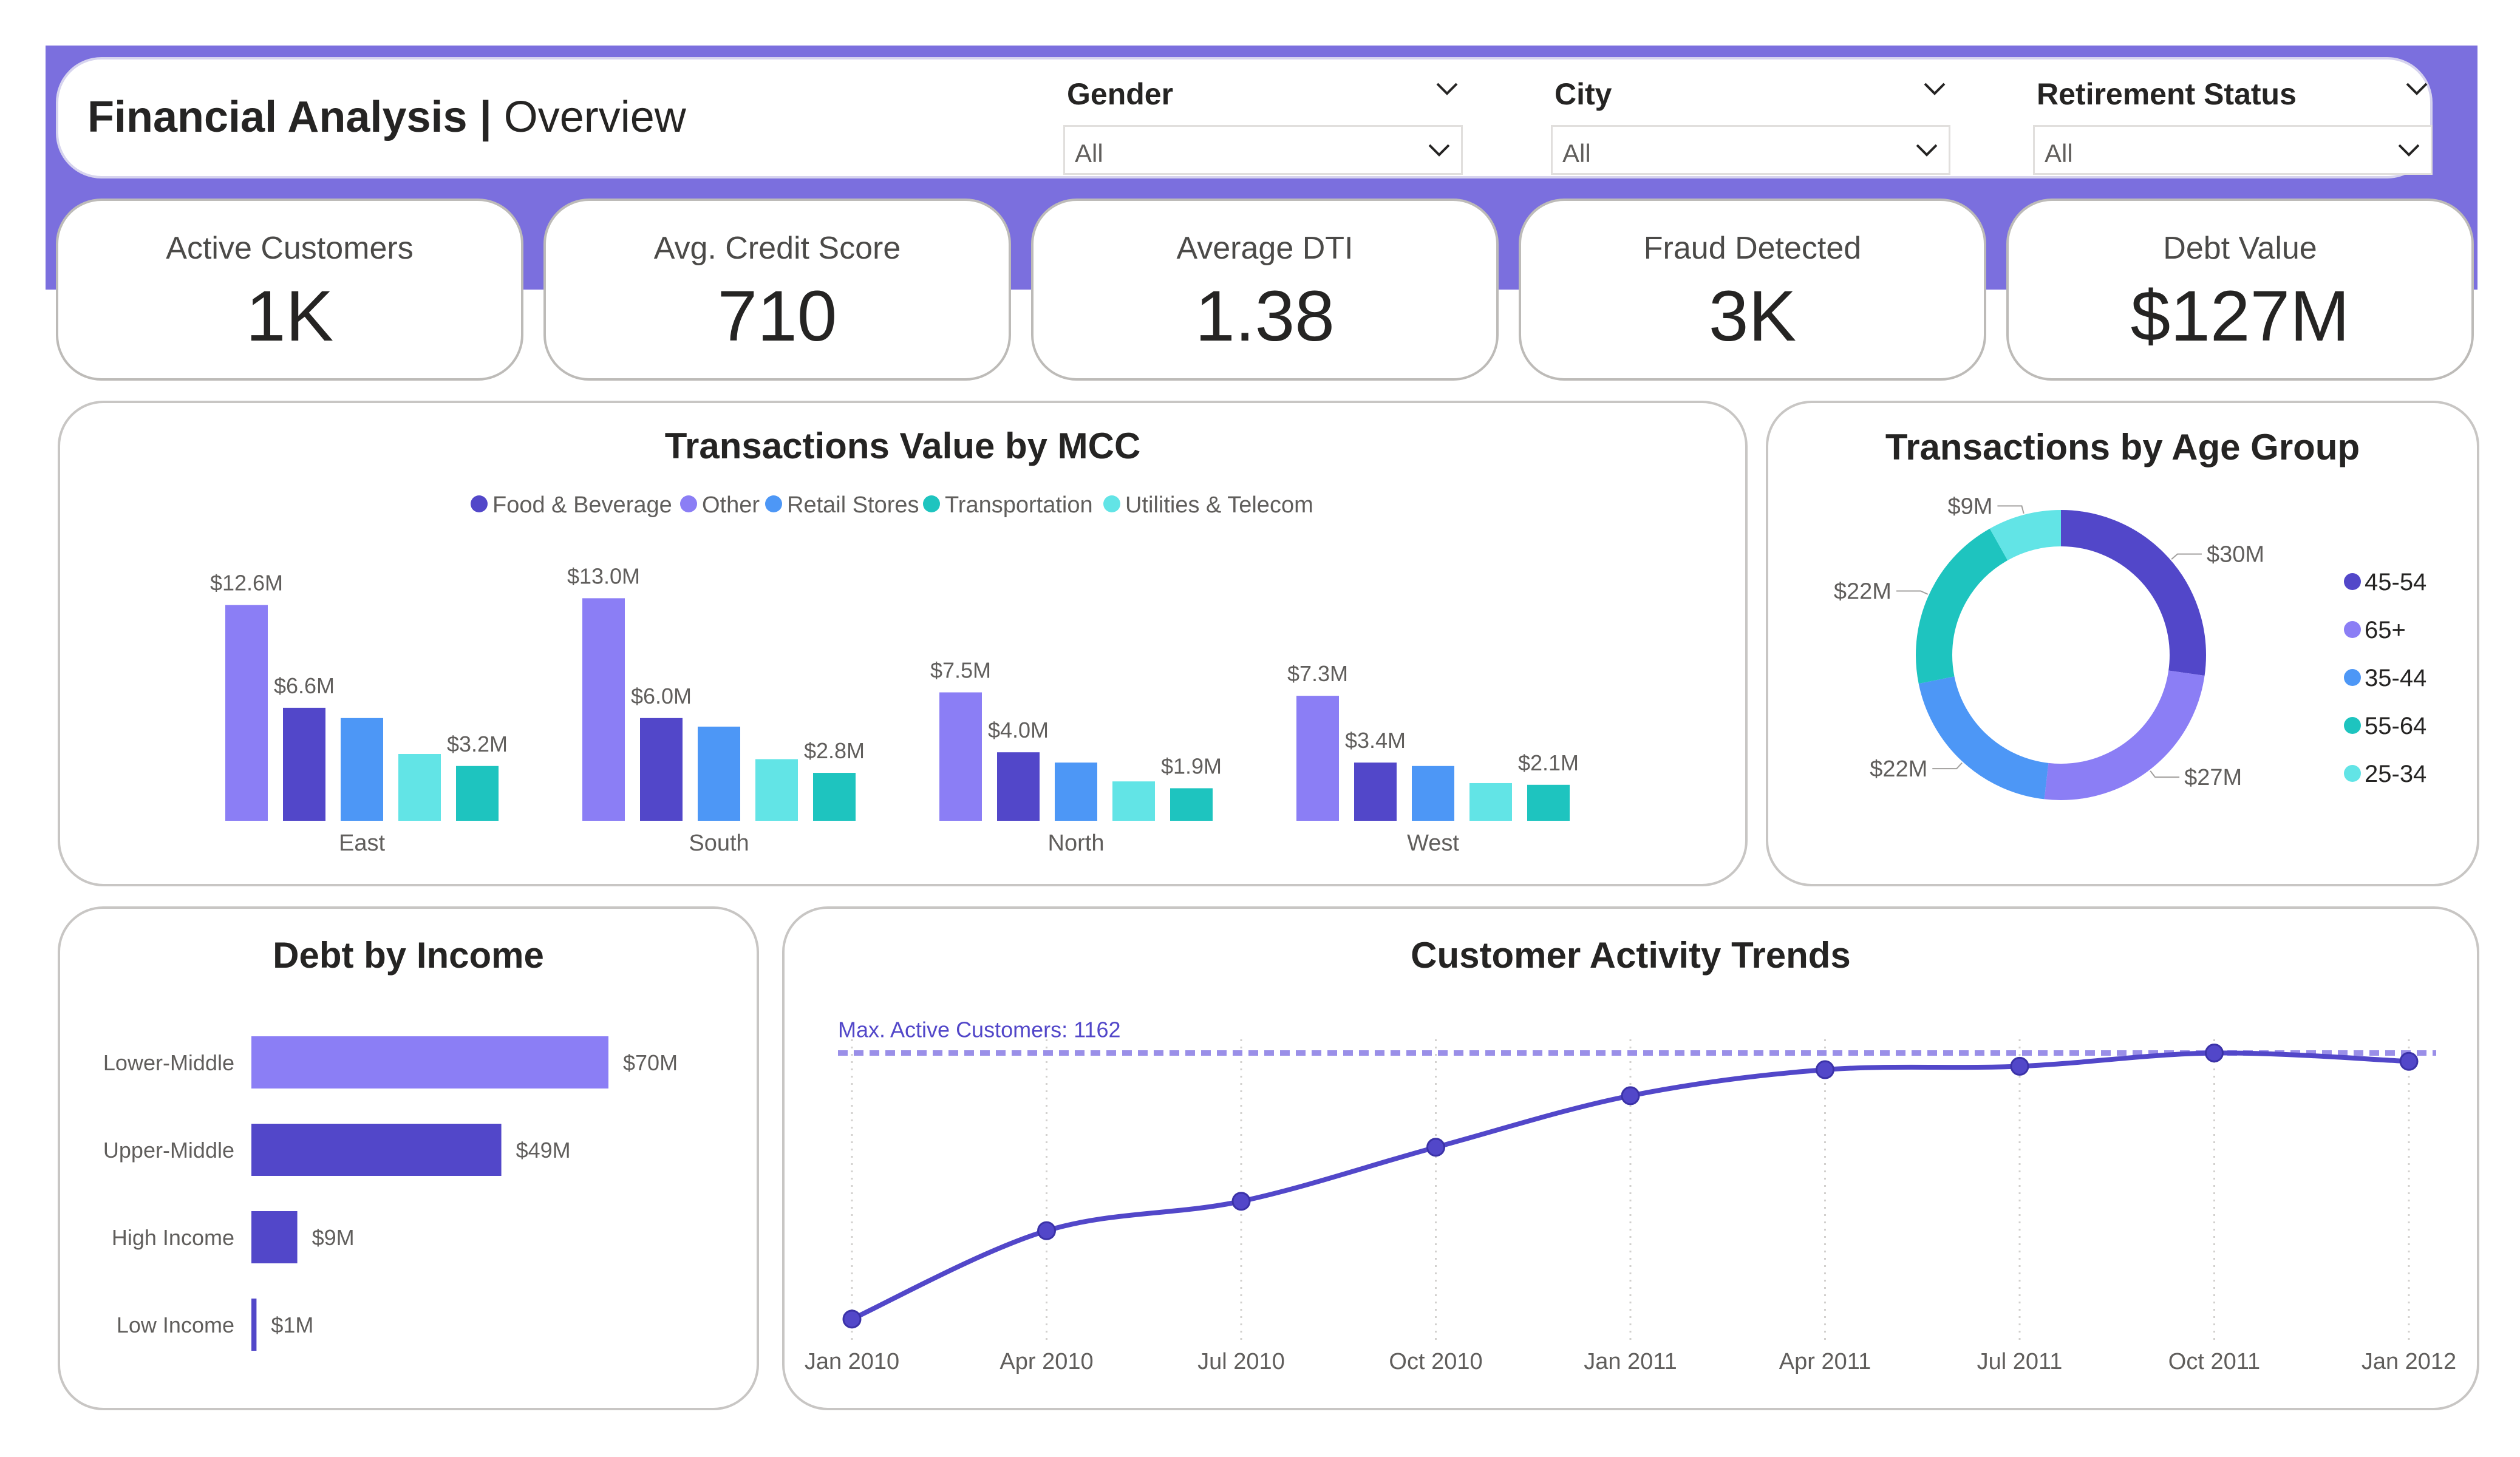  I want to click on x-tick-label: East, so click(362, 843).